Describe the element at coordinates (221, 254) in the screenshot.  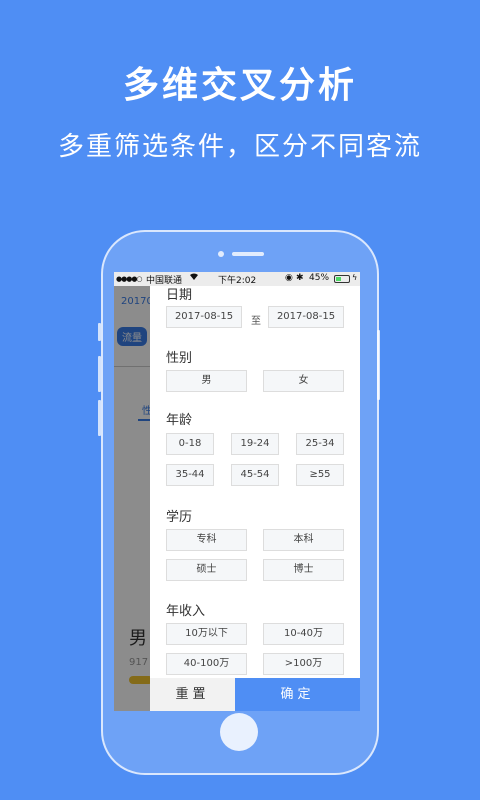
I see `camera-dot` at that location.